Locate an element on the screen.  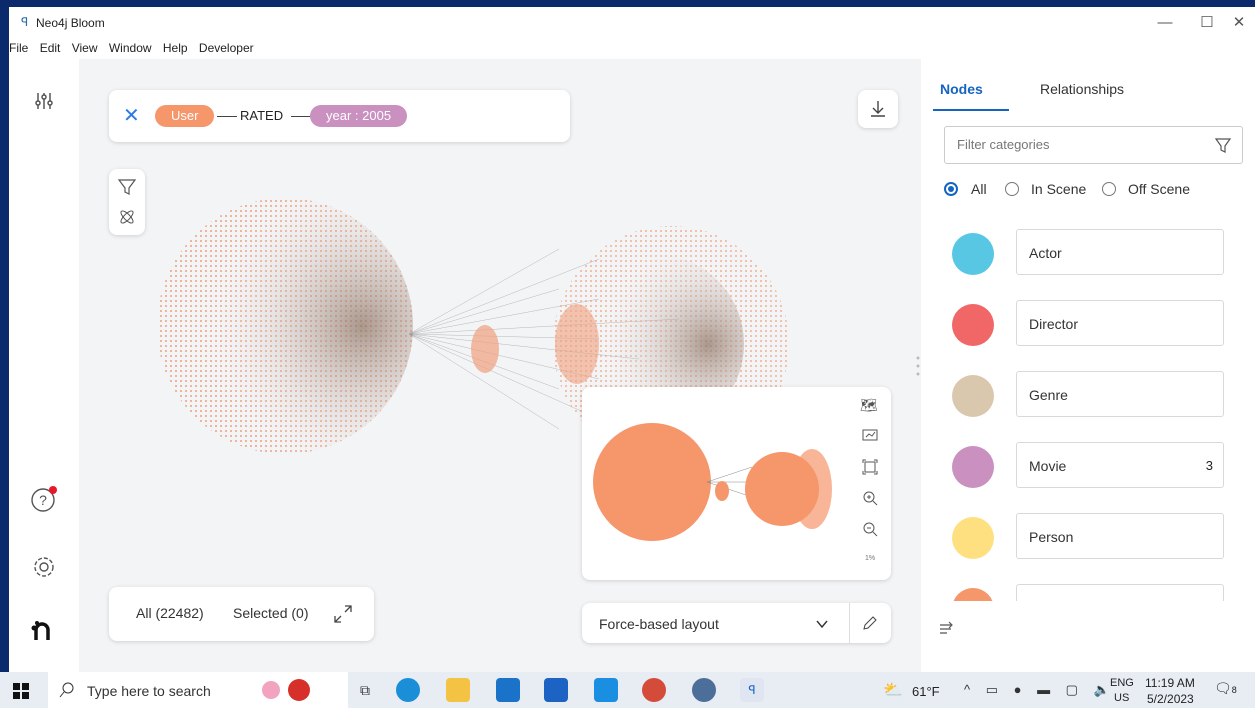
category-label: Genre is located at coordinates (1120, 394).